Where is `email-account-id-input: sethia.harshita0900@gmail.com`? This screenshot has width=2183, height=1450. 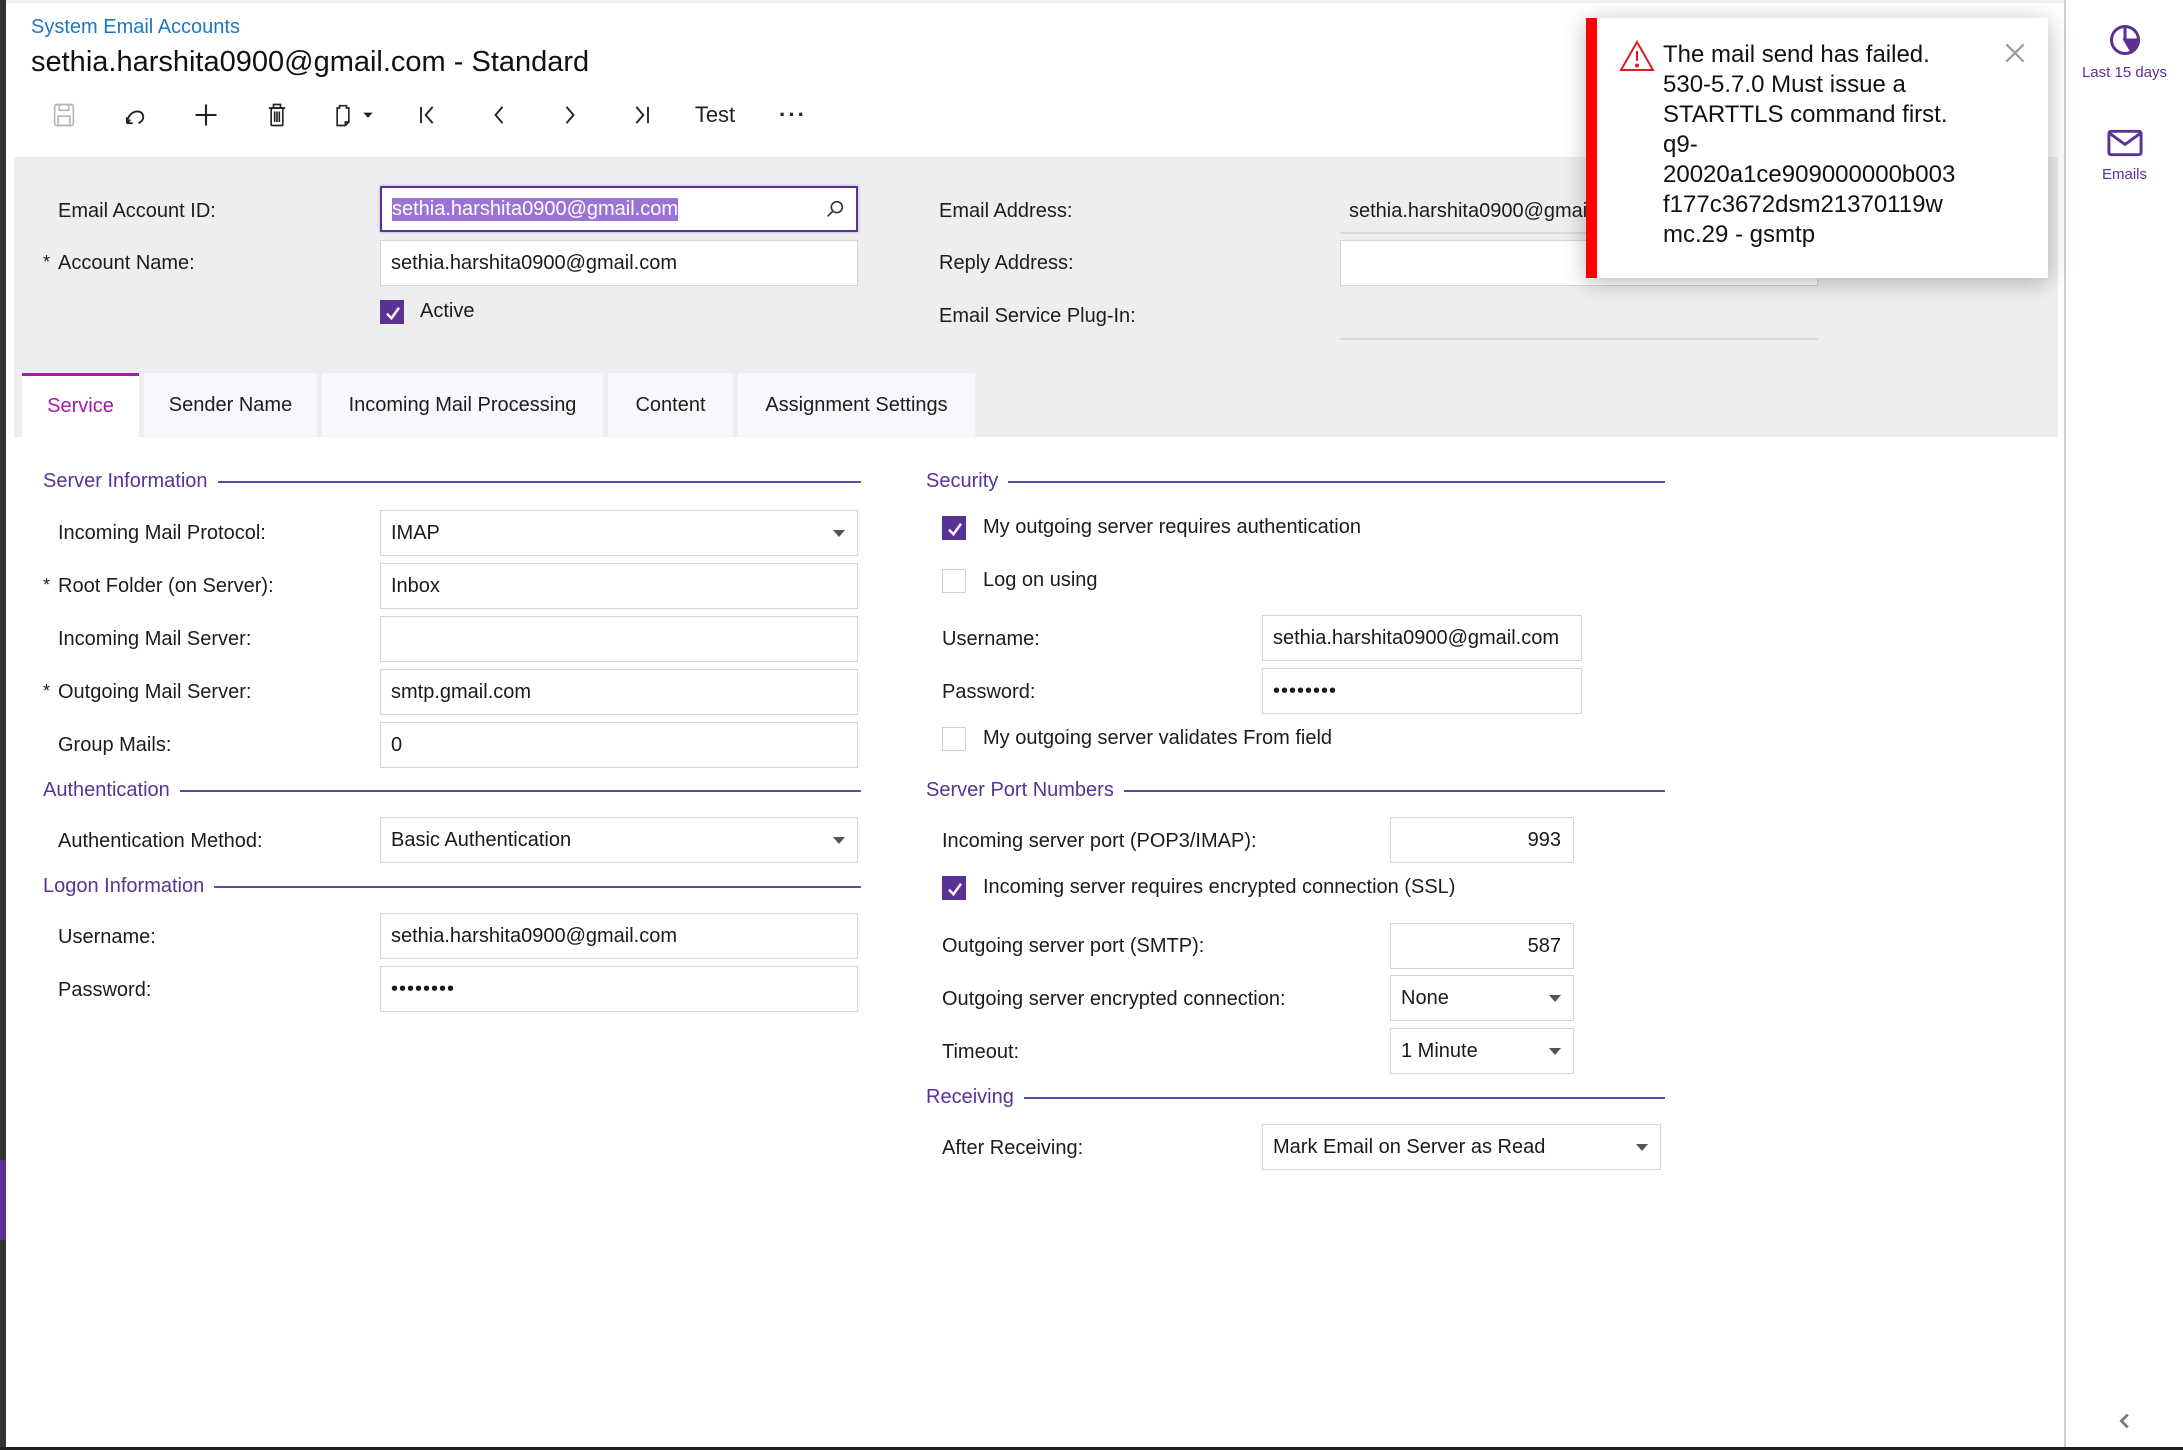 email-account-id-input: sethia.harshita0900@gmail.com is located at coordinates (619, 209).